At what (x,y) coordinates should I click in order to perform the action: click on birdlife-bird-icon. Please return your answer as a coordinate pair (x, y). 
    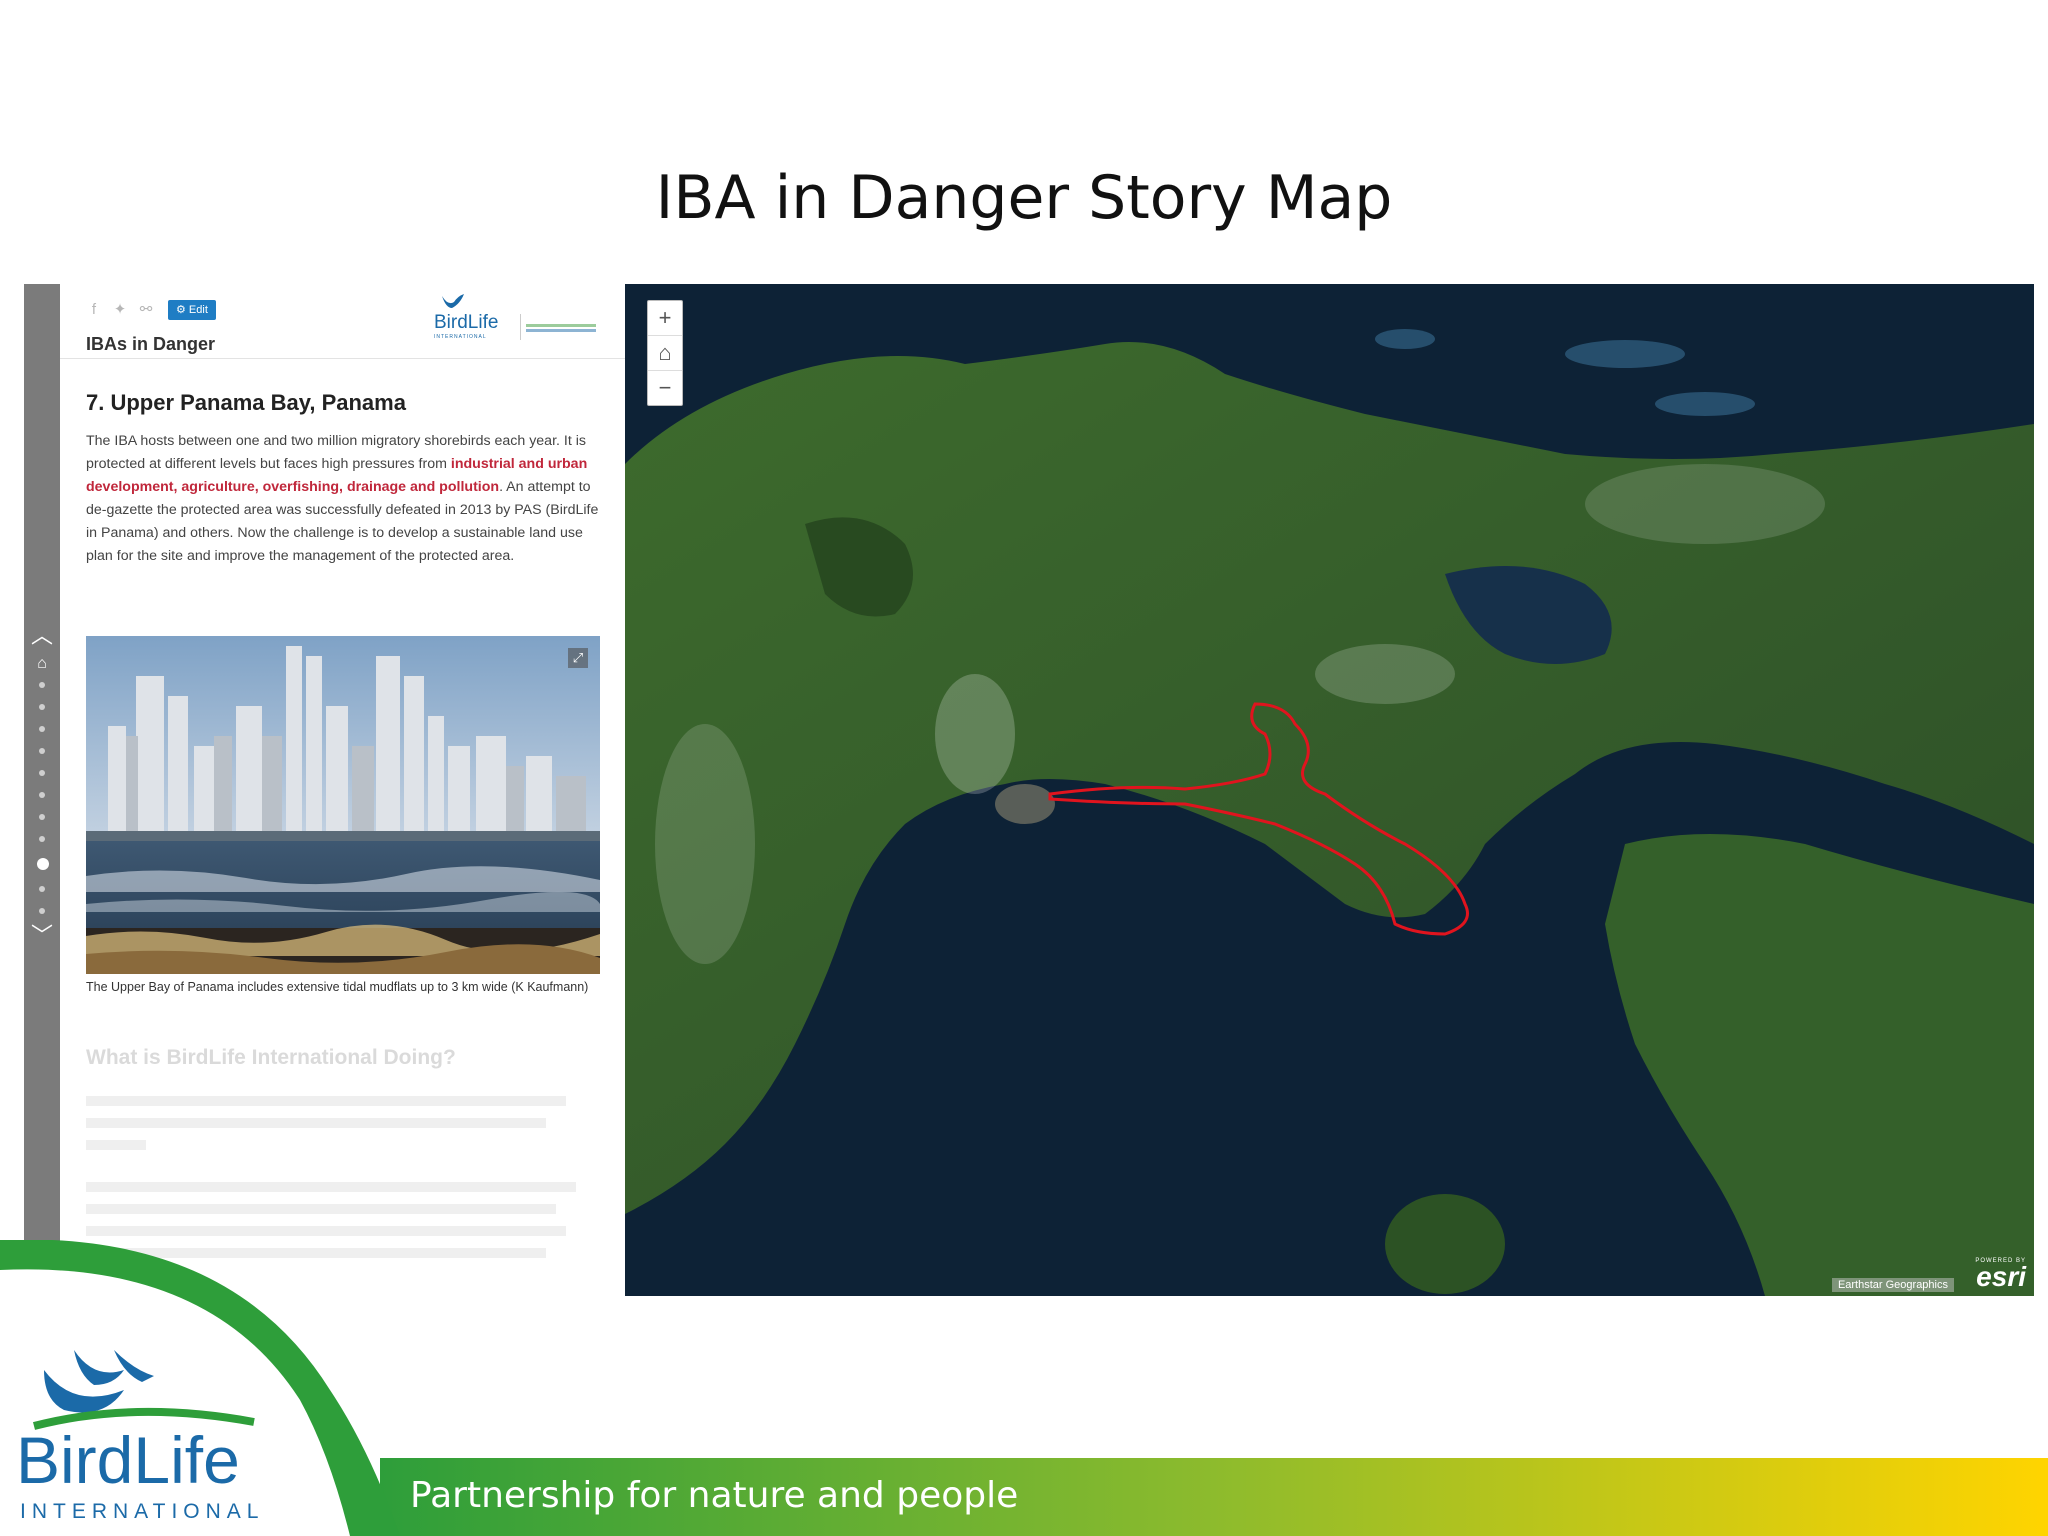
    Looking at the image, I should click on (143, 1390).